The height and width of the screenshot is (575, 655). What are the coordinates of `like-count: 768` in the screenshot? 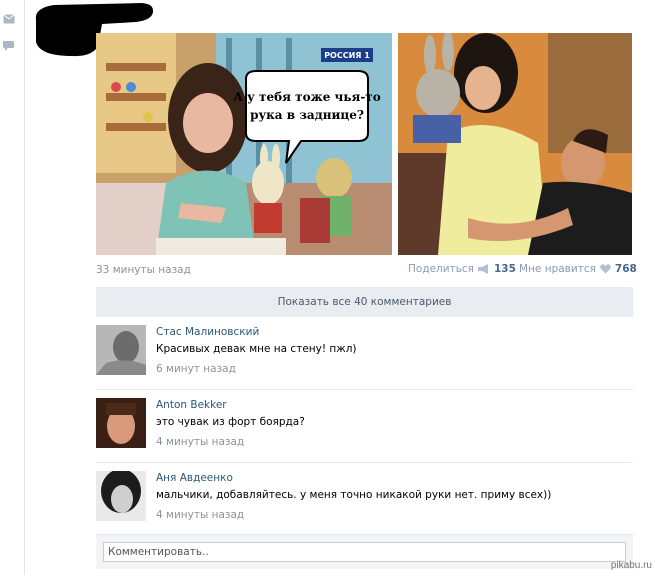 It's located at (625, 269).